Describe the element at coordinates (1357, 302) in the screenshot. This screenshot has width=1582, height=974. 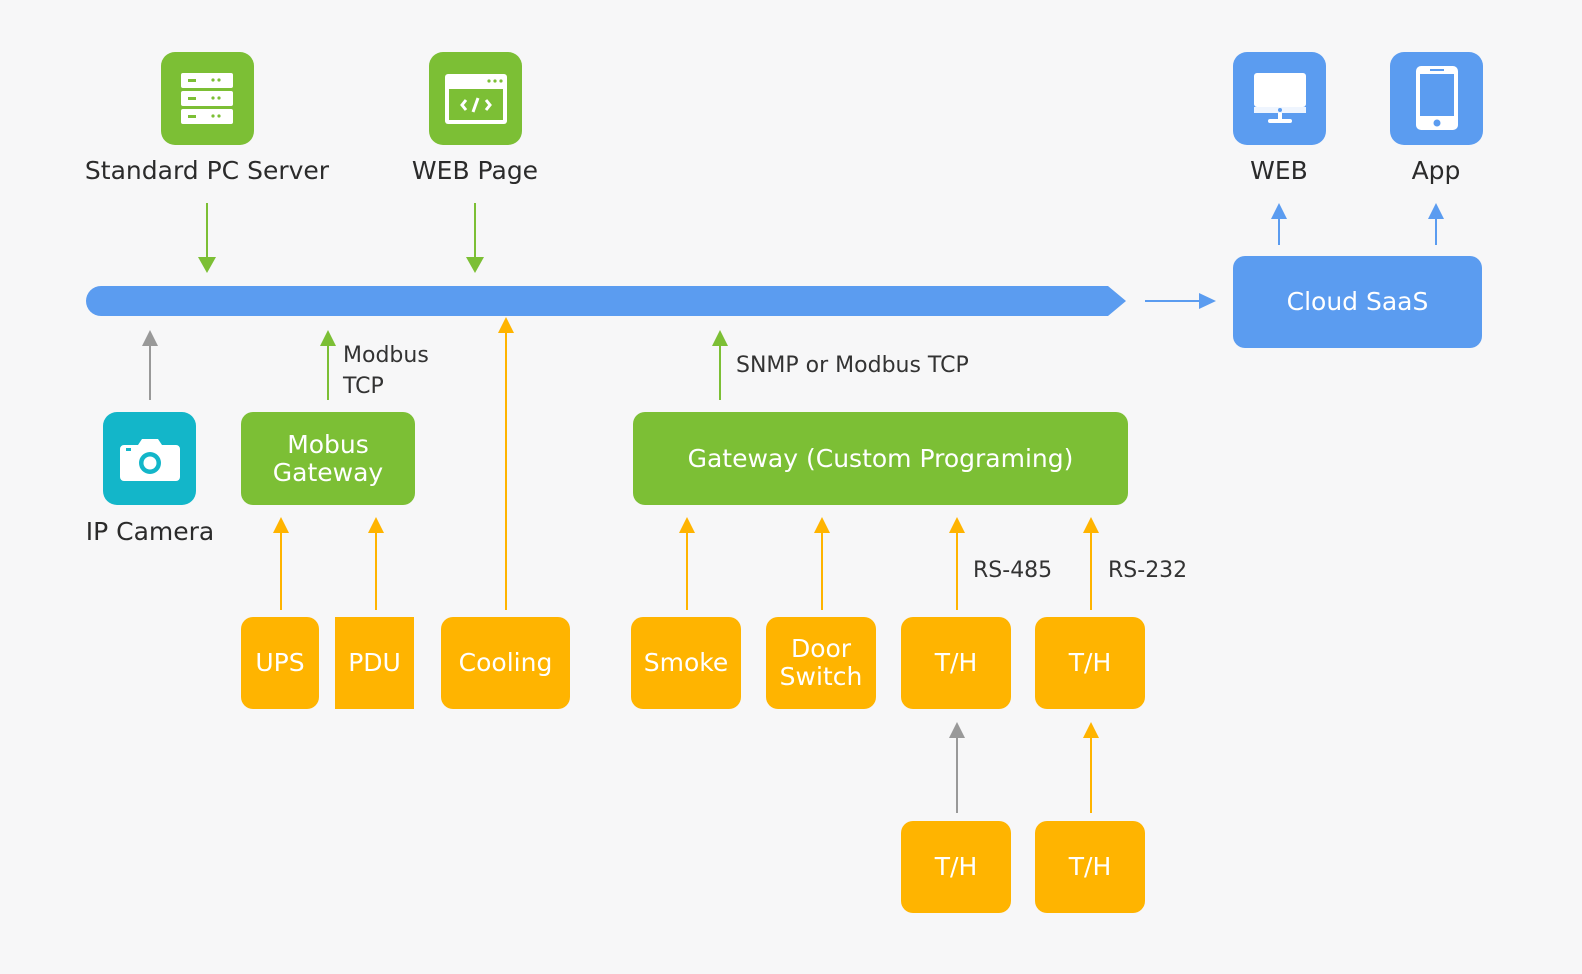
I see `cloud-saas-box: Cloud SaaS` at that location.